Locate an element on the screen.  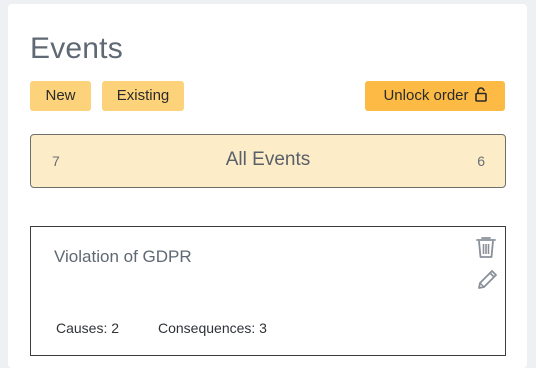
all-events-right-count: 6 is located at coordinates (481, 161).